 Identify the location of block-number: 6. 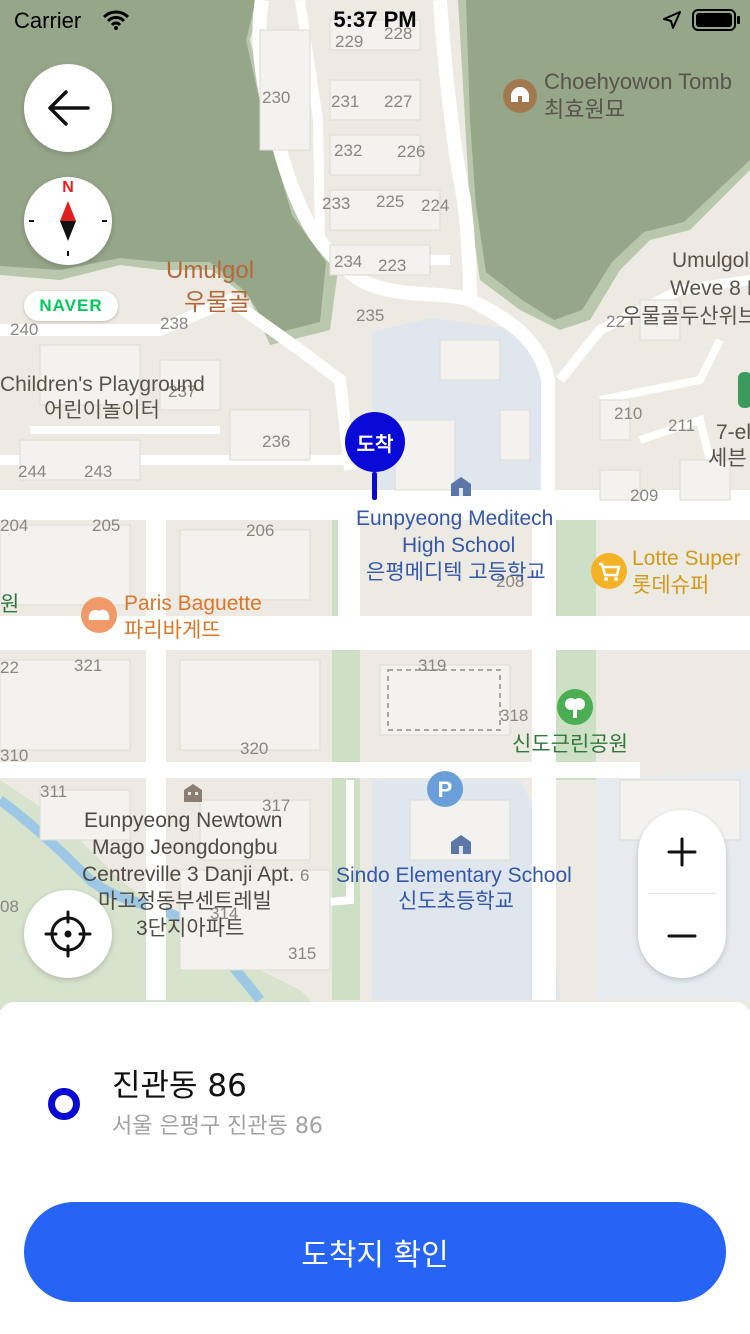
(305, 875).